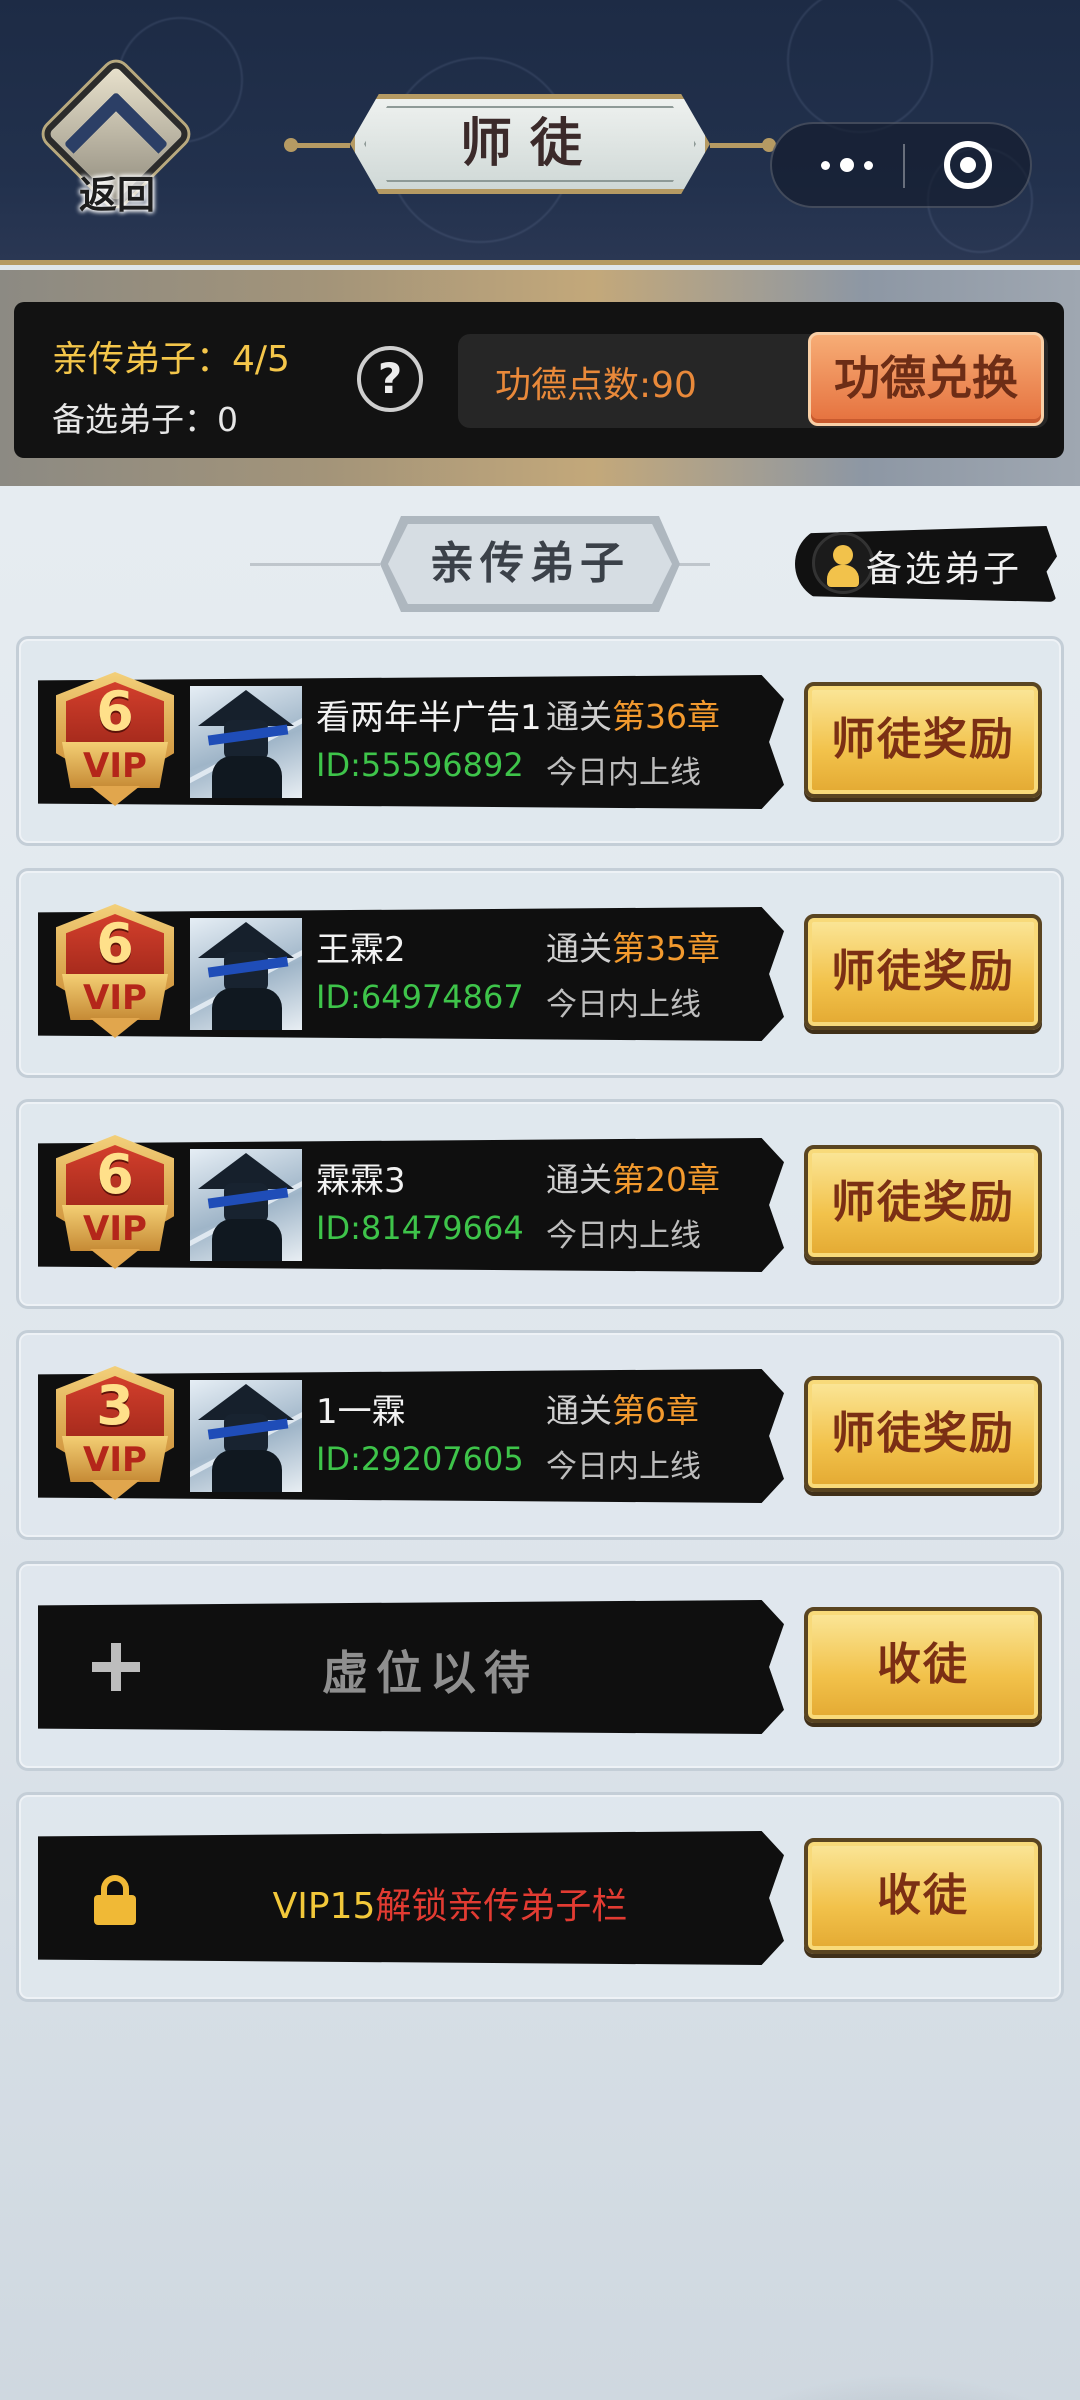 The width and height of the screenshot is (1080, 2400). What do you see at coordinates (420, 997) in the screenshot?
I see `disciple-id: ID:64974867` at bounding box center [420, 997].